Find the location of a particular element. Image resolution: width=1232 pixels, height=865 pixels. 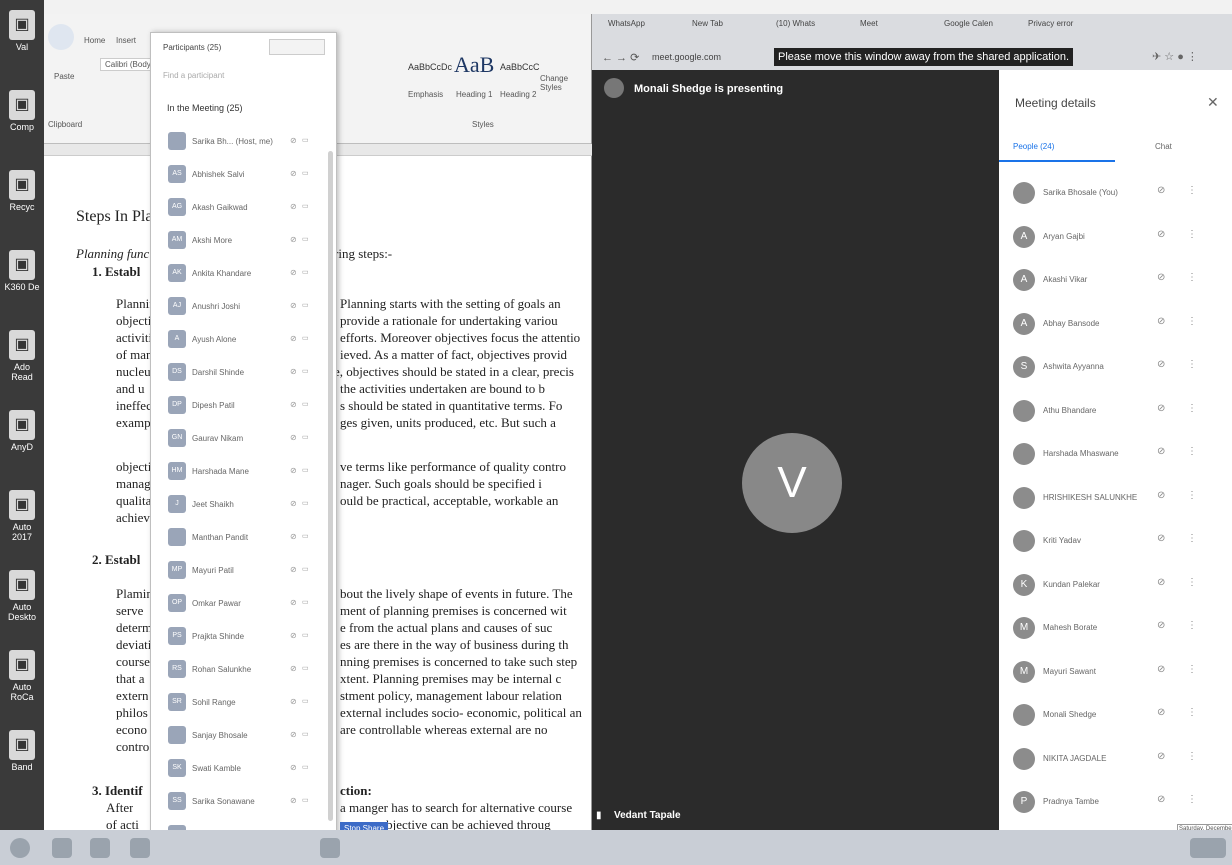

participant-row: AG Akash Gaikwad ⊘ ▭ is located at coordinates (243, 207).